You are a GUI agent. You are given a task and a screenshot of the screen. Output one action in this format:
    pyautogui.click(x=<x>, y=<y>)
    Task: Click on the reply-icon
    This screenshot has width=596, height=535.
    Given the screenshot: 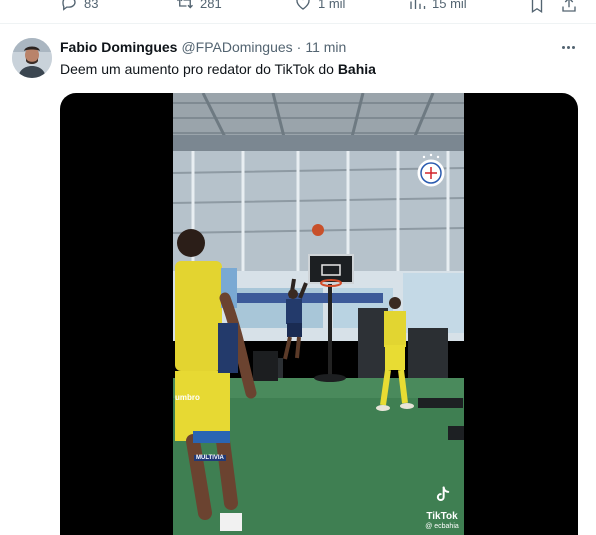 What is the action you would take?
    pyautogui.click(x=69, y=5)
    